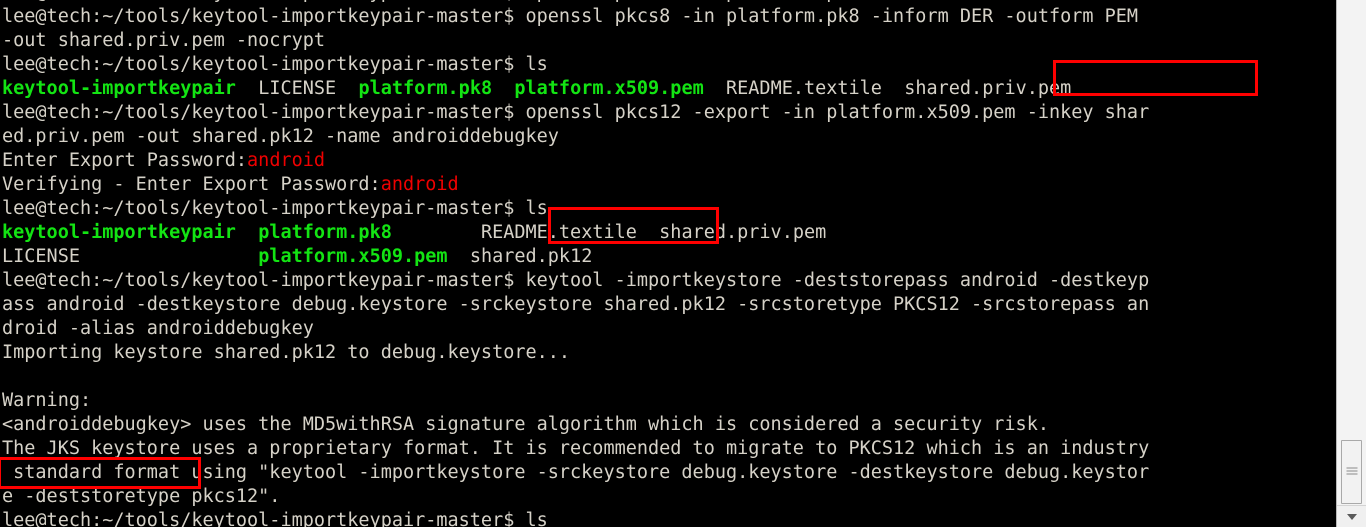  I want to click on terminal-line, so click(668, 377).